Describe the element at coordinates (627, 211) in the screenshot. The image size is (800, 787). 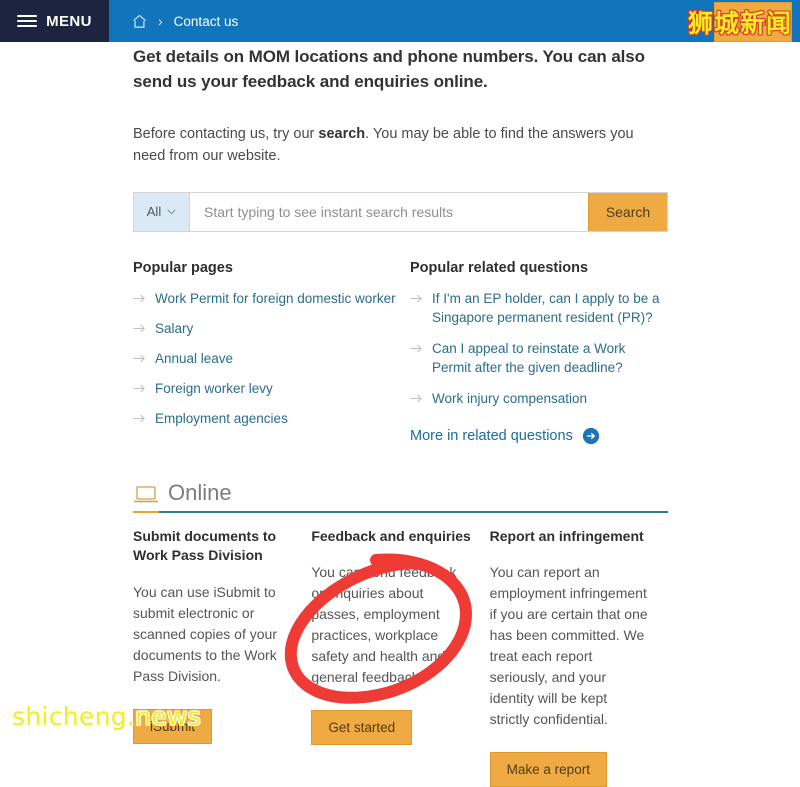
I see `search-submit-button: Search` at that location.